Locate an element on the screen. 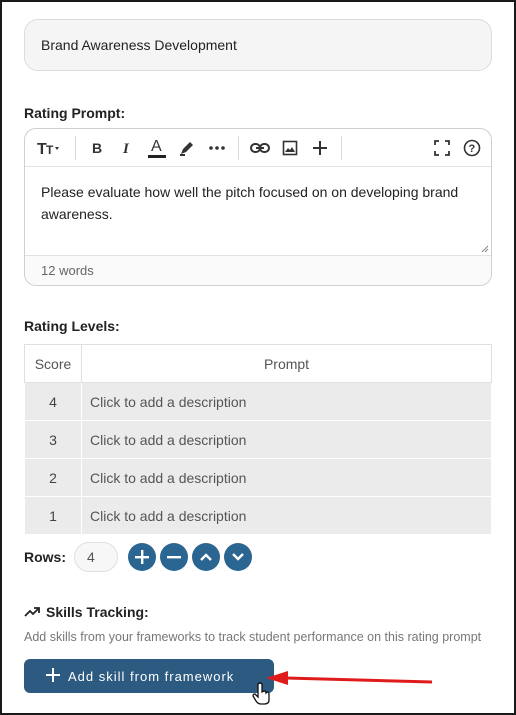 The image size is (516, 715). rows-input: 4 is located at coordinates (96, 557).